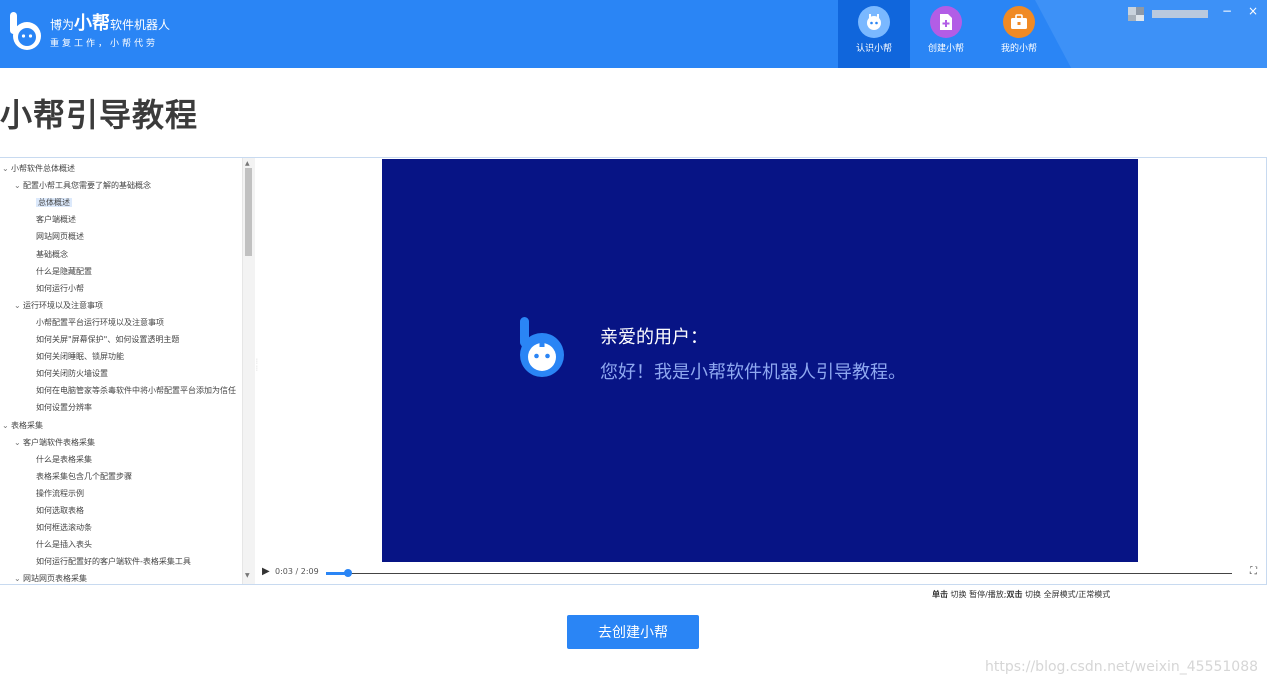  What do you see at coordinates (348, 573) in the screenshot?
I see `progress-knob` at bounding box center [348, 573].